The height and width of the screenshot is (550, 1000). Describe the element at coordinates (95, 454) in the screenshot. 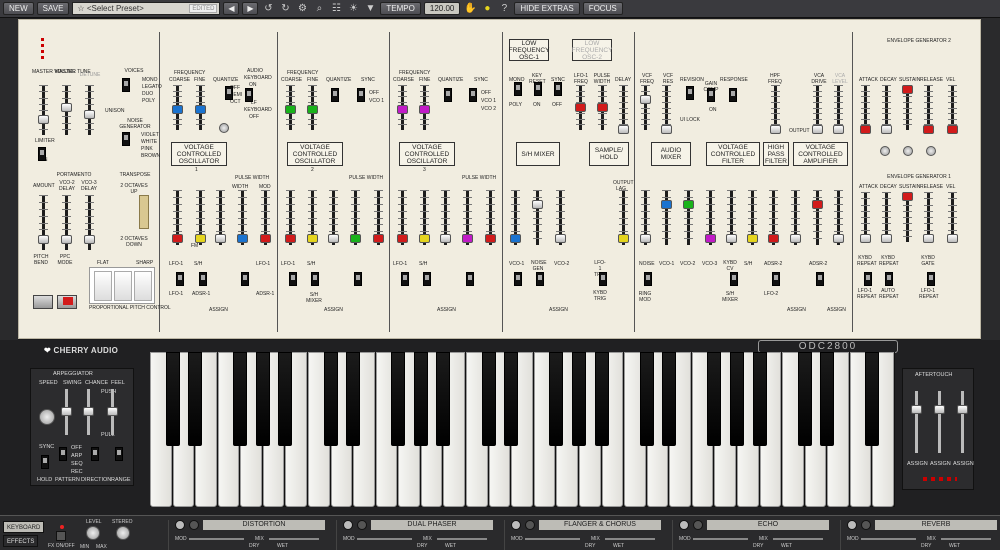

I see `arp-direction-switch` at that location.